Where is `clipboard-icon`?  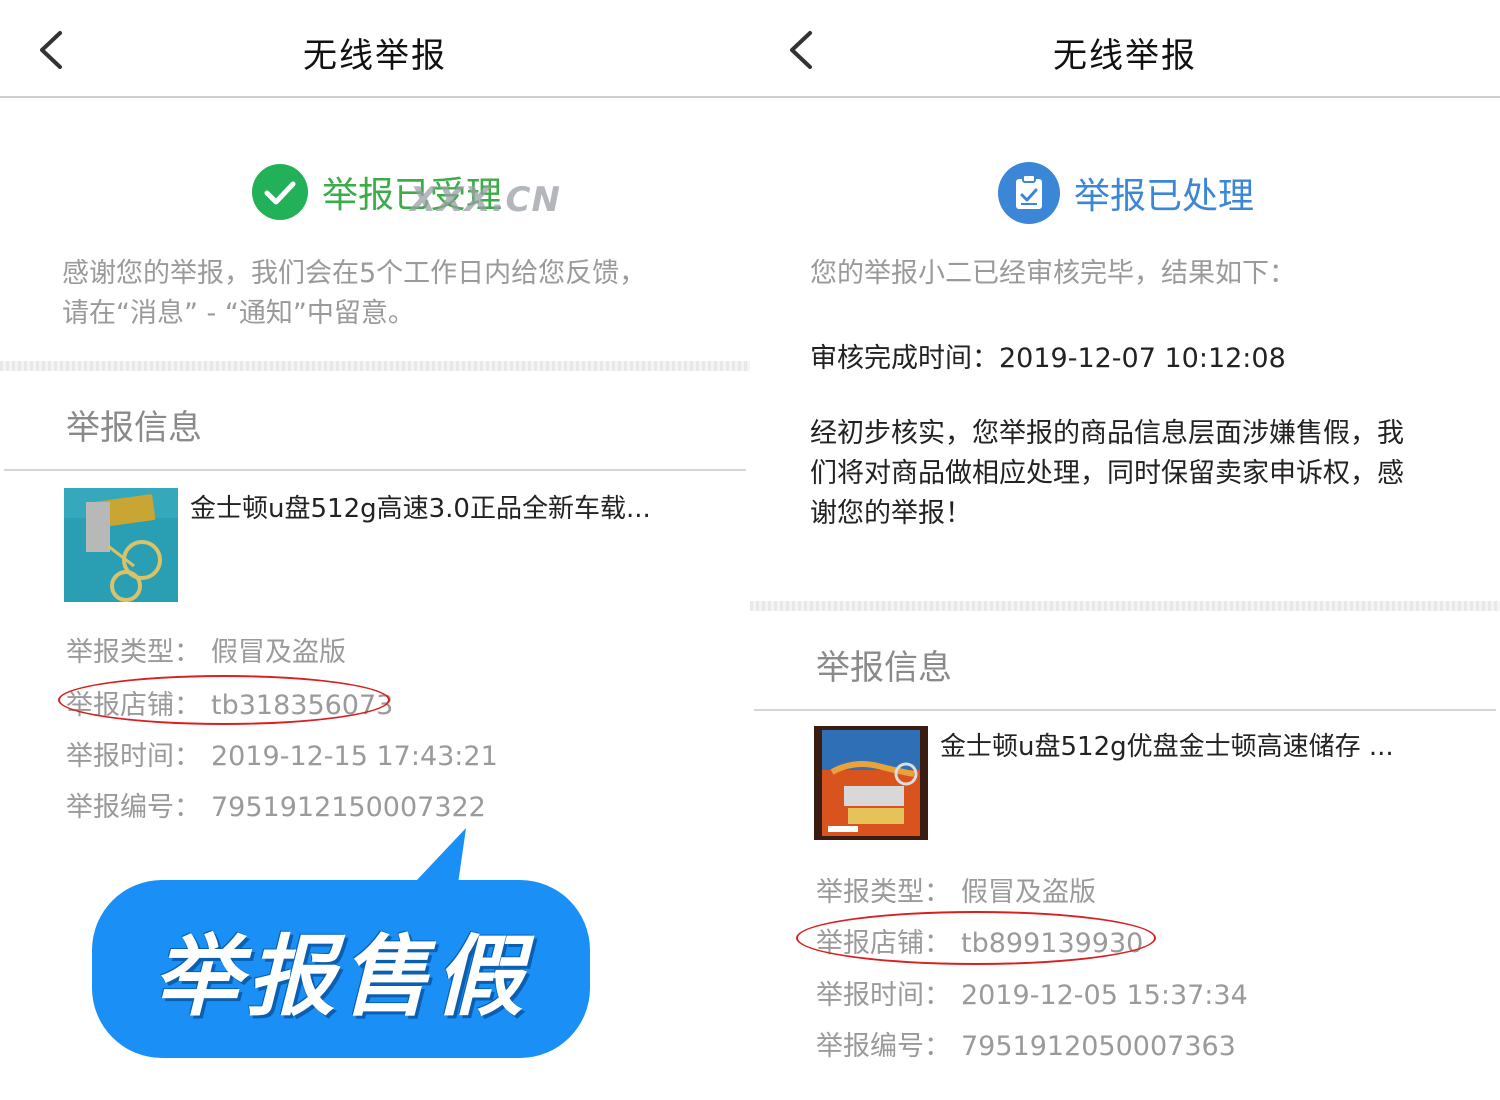 clipboard-icon is located at coordinates (1029, 193).